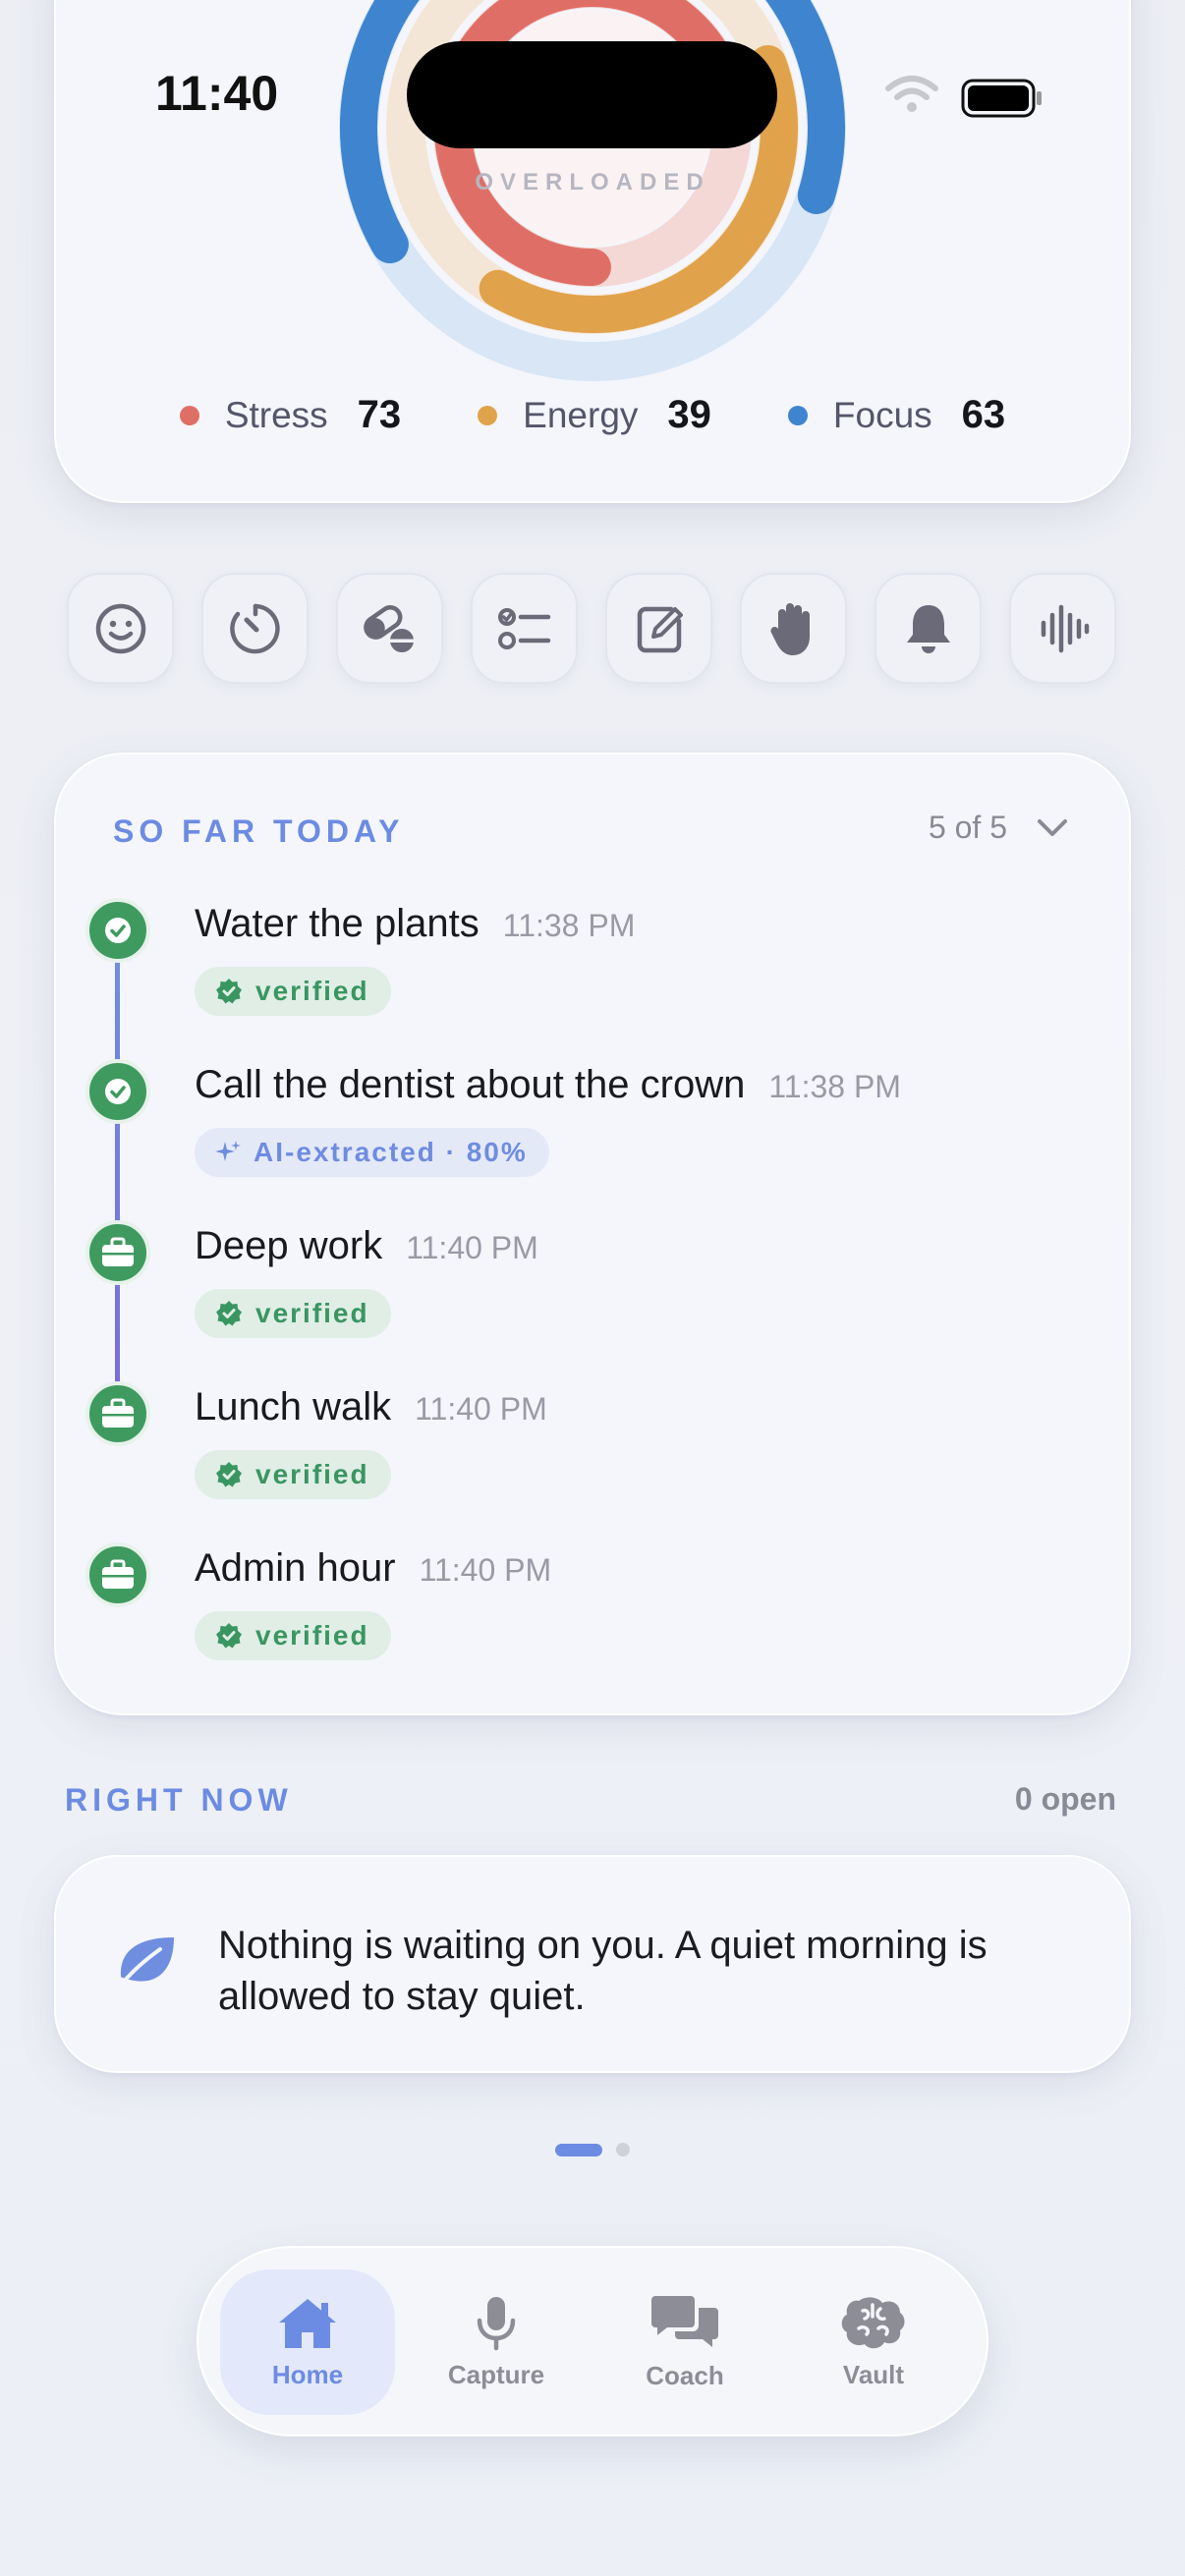 This screenshot has height=2576, width=1185. Describe the element at coordinates (1053, 827) in the screenshot. I see `chevron-down-icon` at that location.